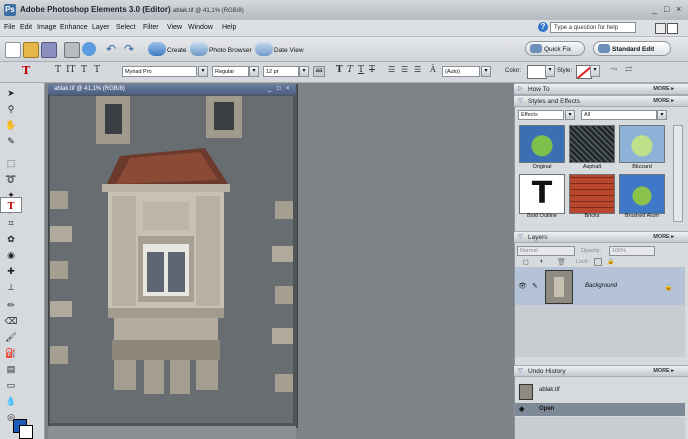 The height and width of the screenshot is (439, 688). What do you see at coordinates (11, 337) in the screenshot?
I see `brush-tool-icon: 🖌` at bounding box center [11, 337].